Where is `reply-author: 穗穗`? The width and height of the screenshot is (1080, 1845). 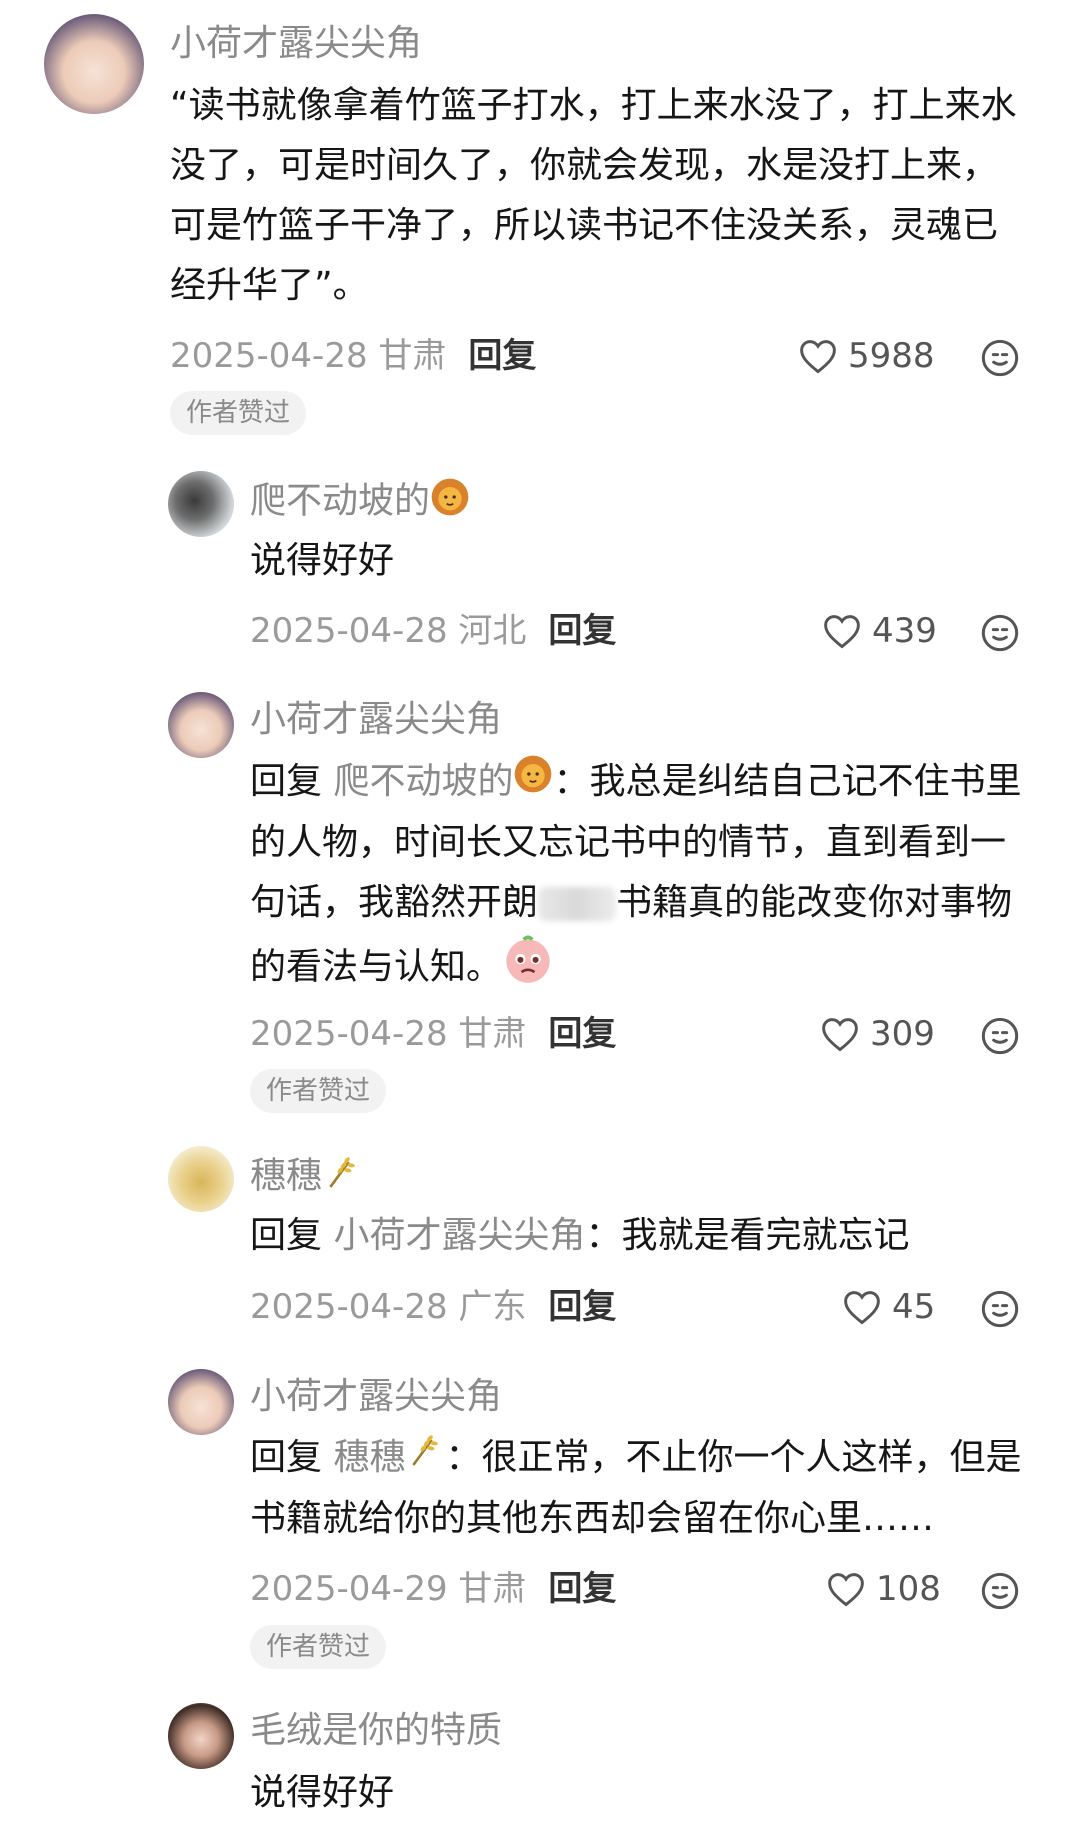
reply-author: 穗穗 is located at coordinates (306, 1177).